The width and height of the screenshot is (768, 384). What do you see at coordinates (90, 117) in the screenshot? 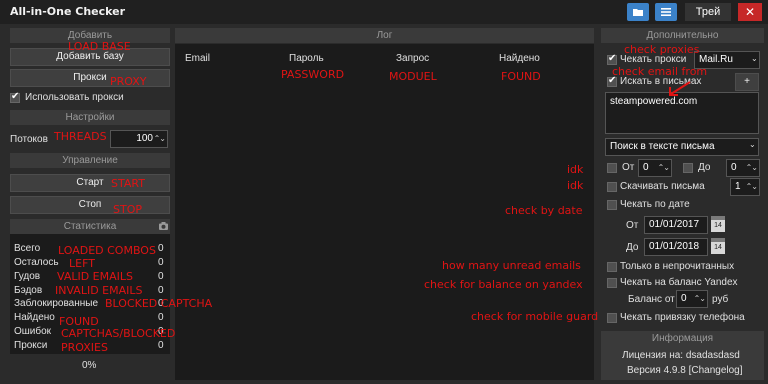
I see `settings-section-header: Настройки` at bounding box center [90, 117].